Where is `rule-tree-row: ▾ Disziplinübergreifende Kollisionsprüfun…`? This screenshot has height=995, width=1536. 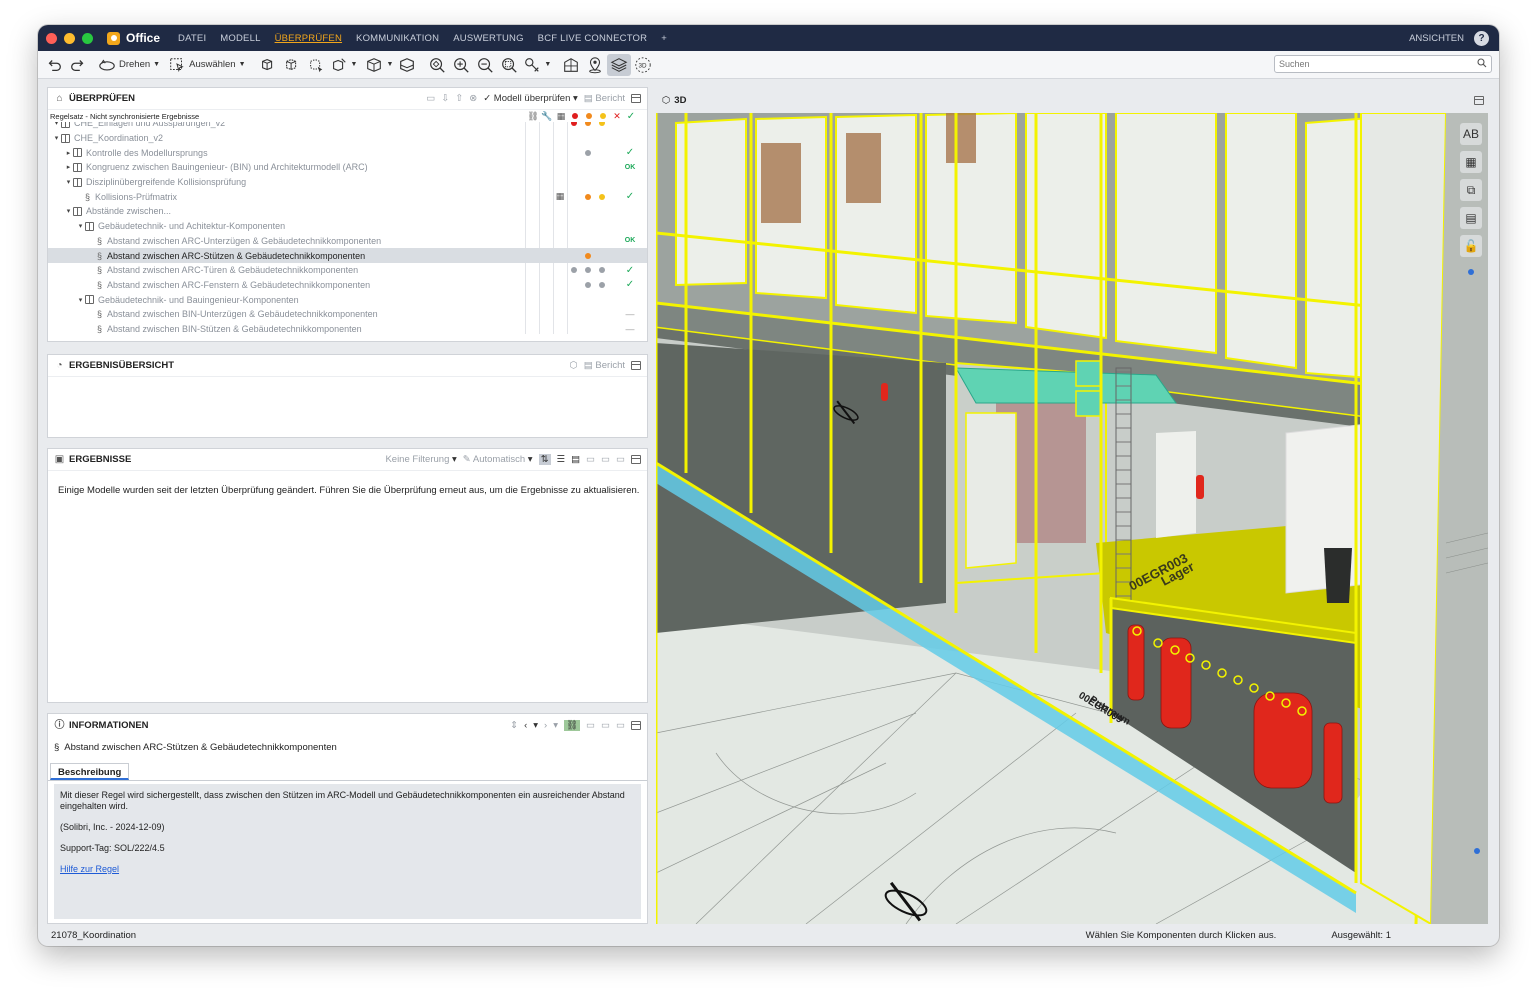
rule-tree-row: ▾ Disziplinübergreifende Kollisionsprüfun… is located at coordinates (347, 182).